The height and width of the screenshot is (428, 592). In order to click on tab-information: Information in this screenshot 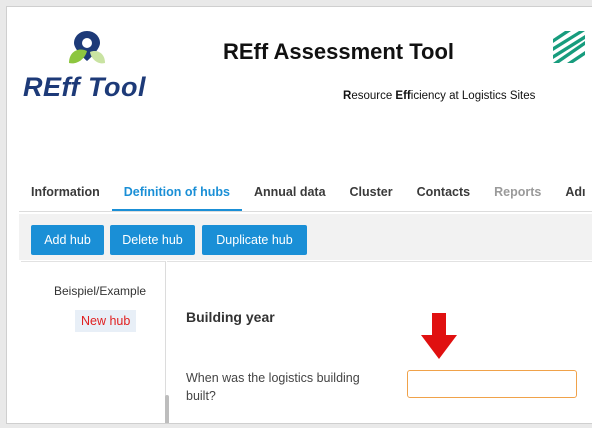, I will do `click(65, 193)`.